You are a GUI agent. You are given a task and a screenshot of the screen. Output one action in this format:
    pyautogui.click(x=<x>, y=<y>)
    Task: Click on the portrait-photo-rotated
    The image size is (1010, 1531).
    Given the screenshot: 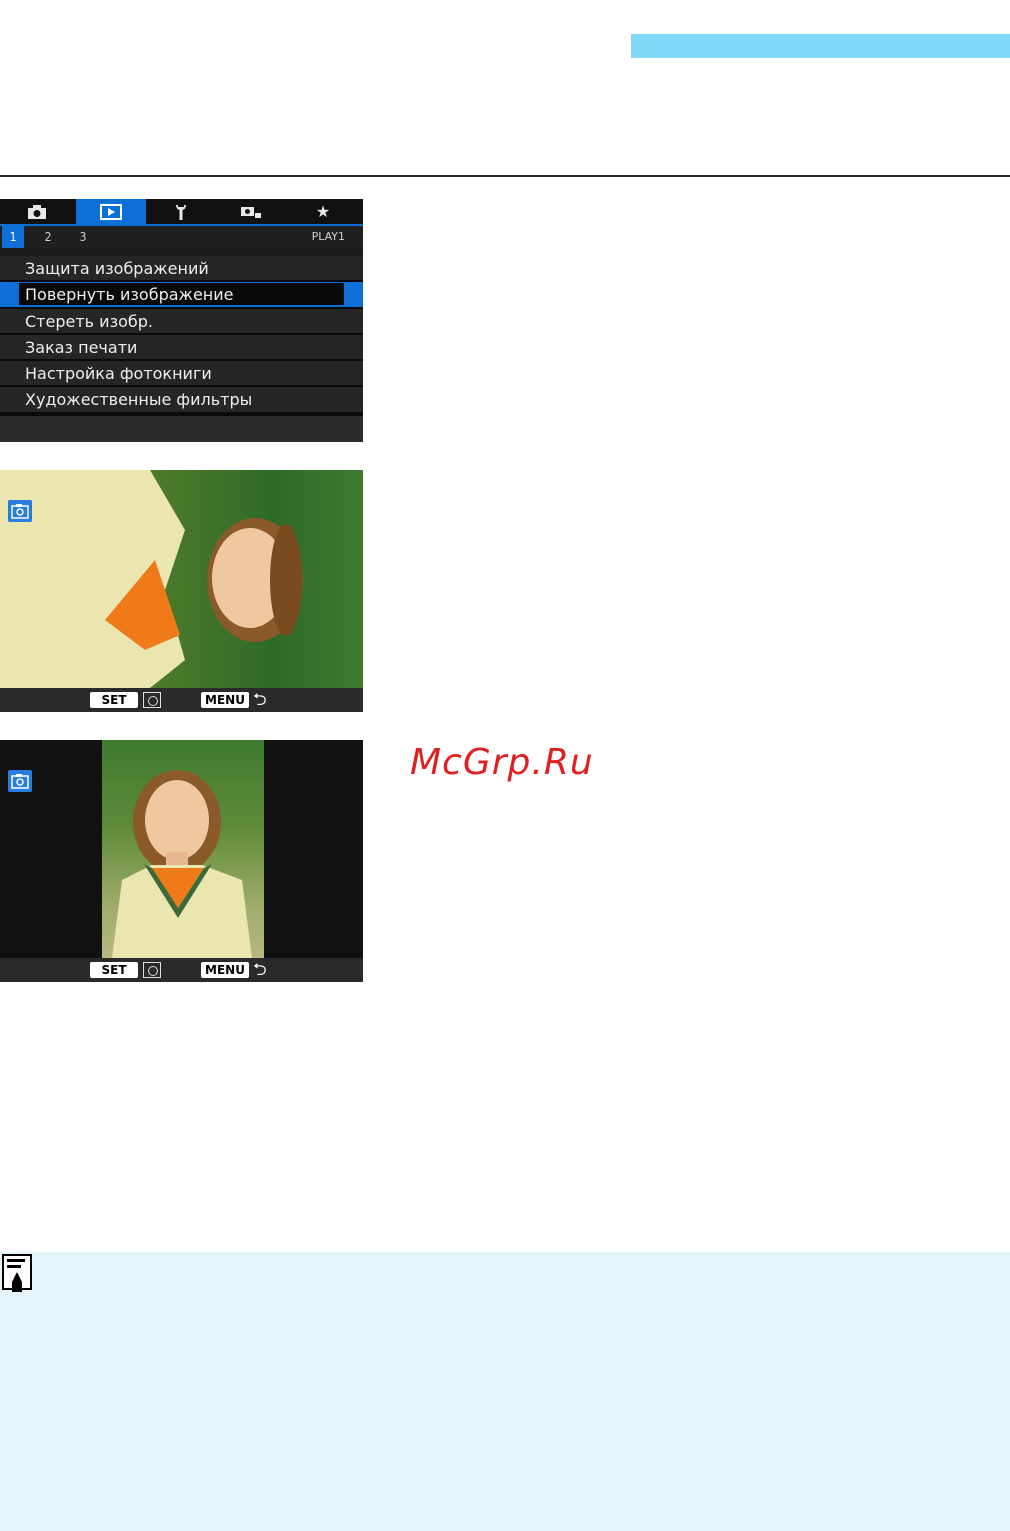 What is the action you would take?
    pyautogui.click(x=151, y=579)
    